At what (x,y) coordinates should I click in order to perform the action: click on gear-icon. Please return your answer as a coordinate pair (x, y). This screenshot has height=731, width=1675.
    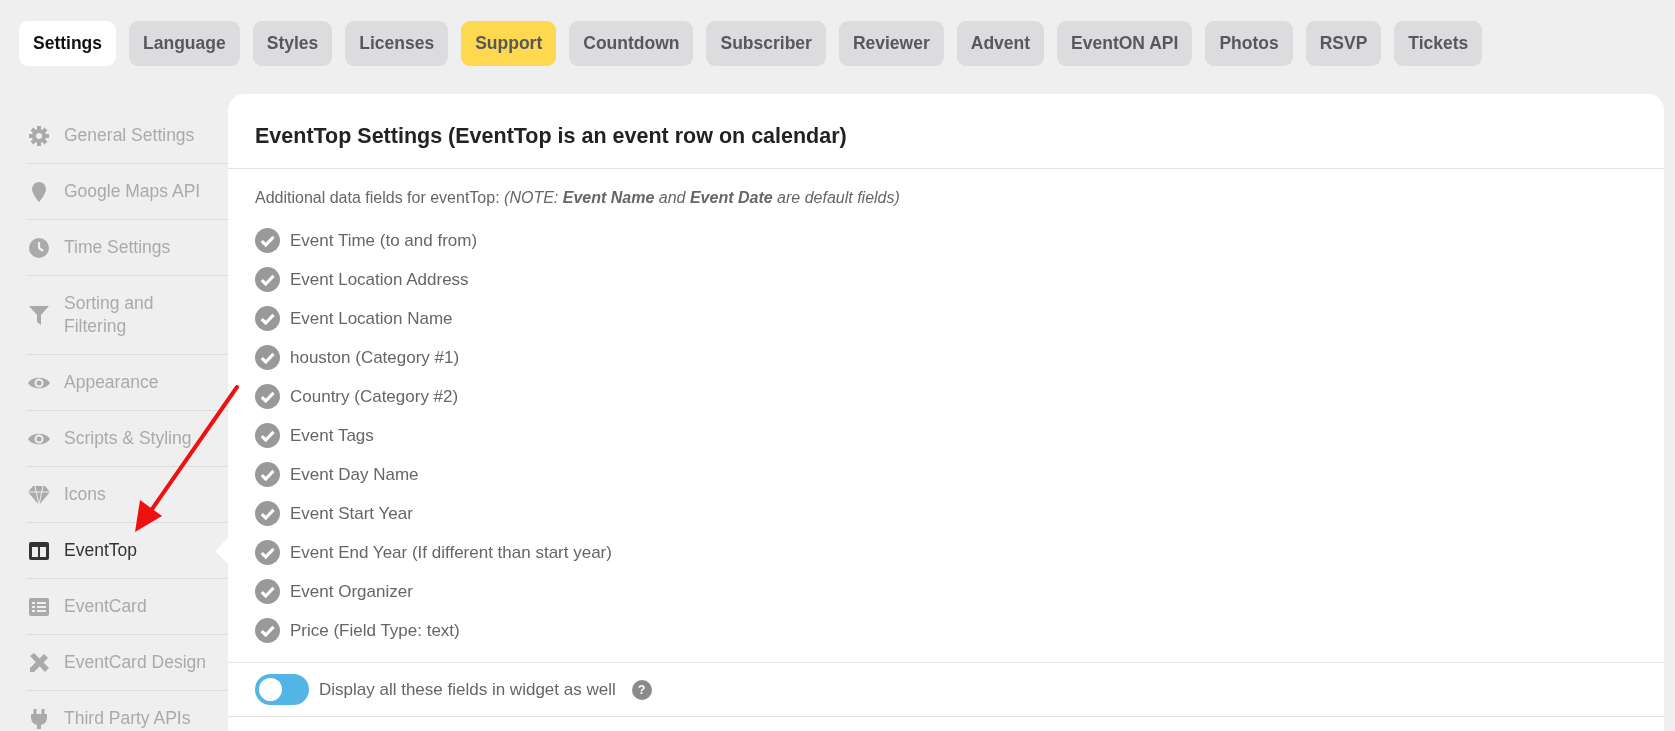
    Looking at the image, I should click on (39, 135).